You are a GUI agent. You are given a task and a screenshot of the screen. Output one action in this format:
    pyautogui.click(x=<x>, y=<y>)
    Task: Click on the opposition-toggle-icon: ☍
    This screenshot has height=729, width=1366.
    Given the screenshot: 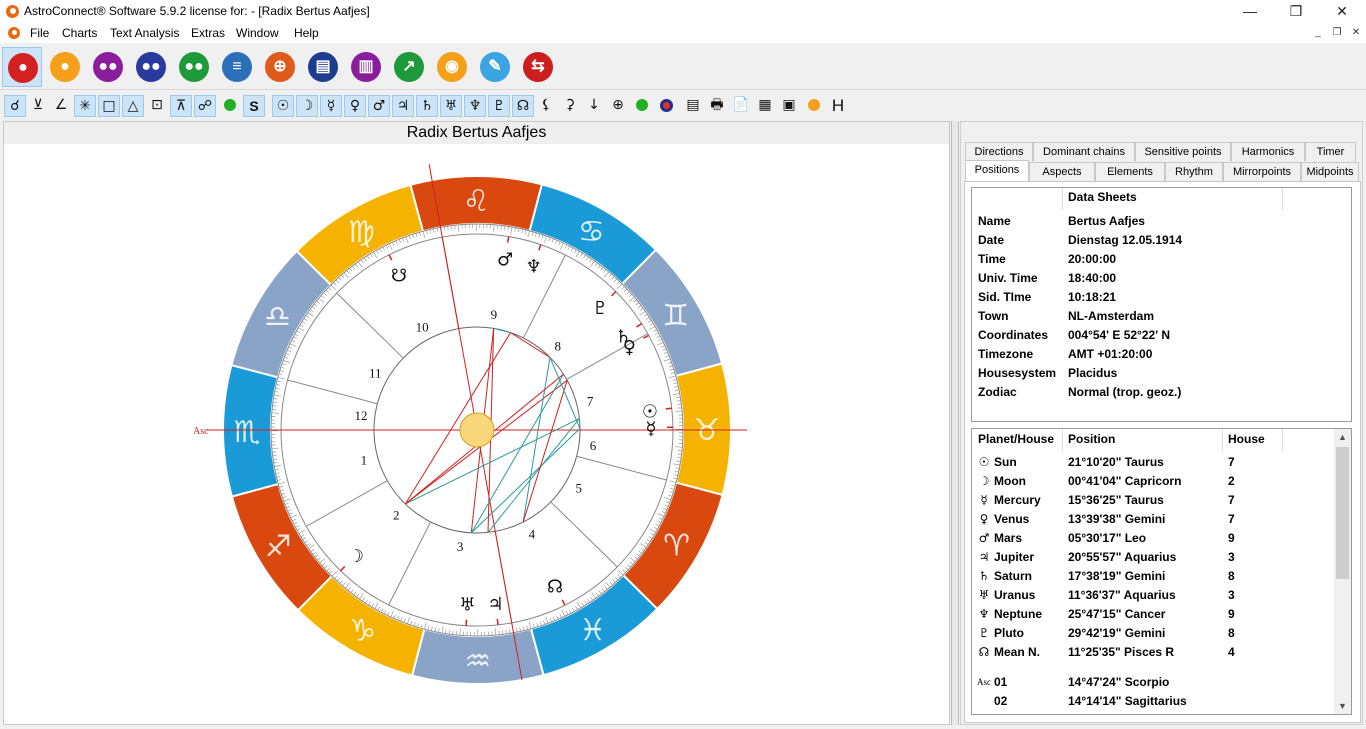 What is the action you would take?
    pyautogui.click(x=205, y=106)
    